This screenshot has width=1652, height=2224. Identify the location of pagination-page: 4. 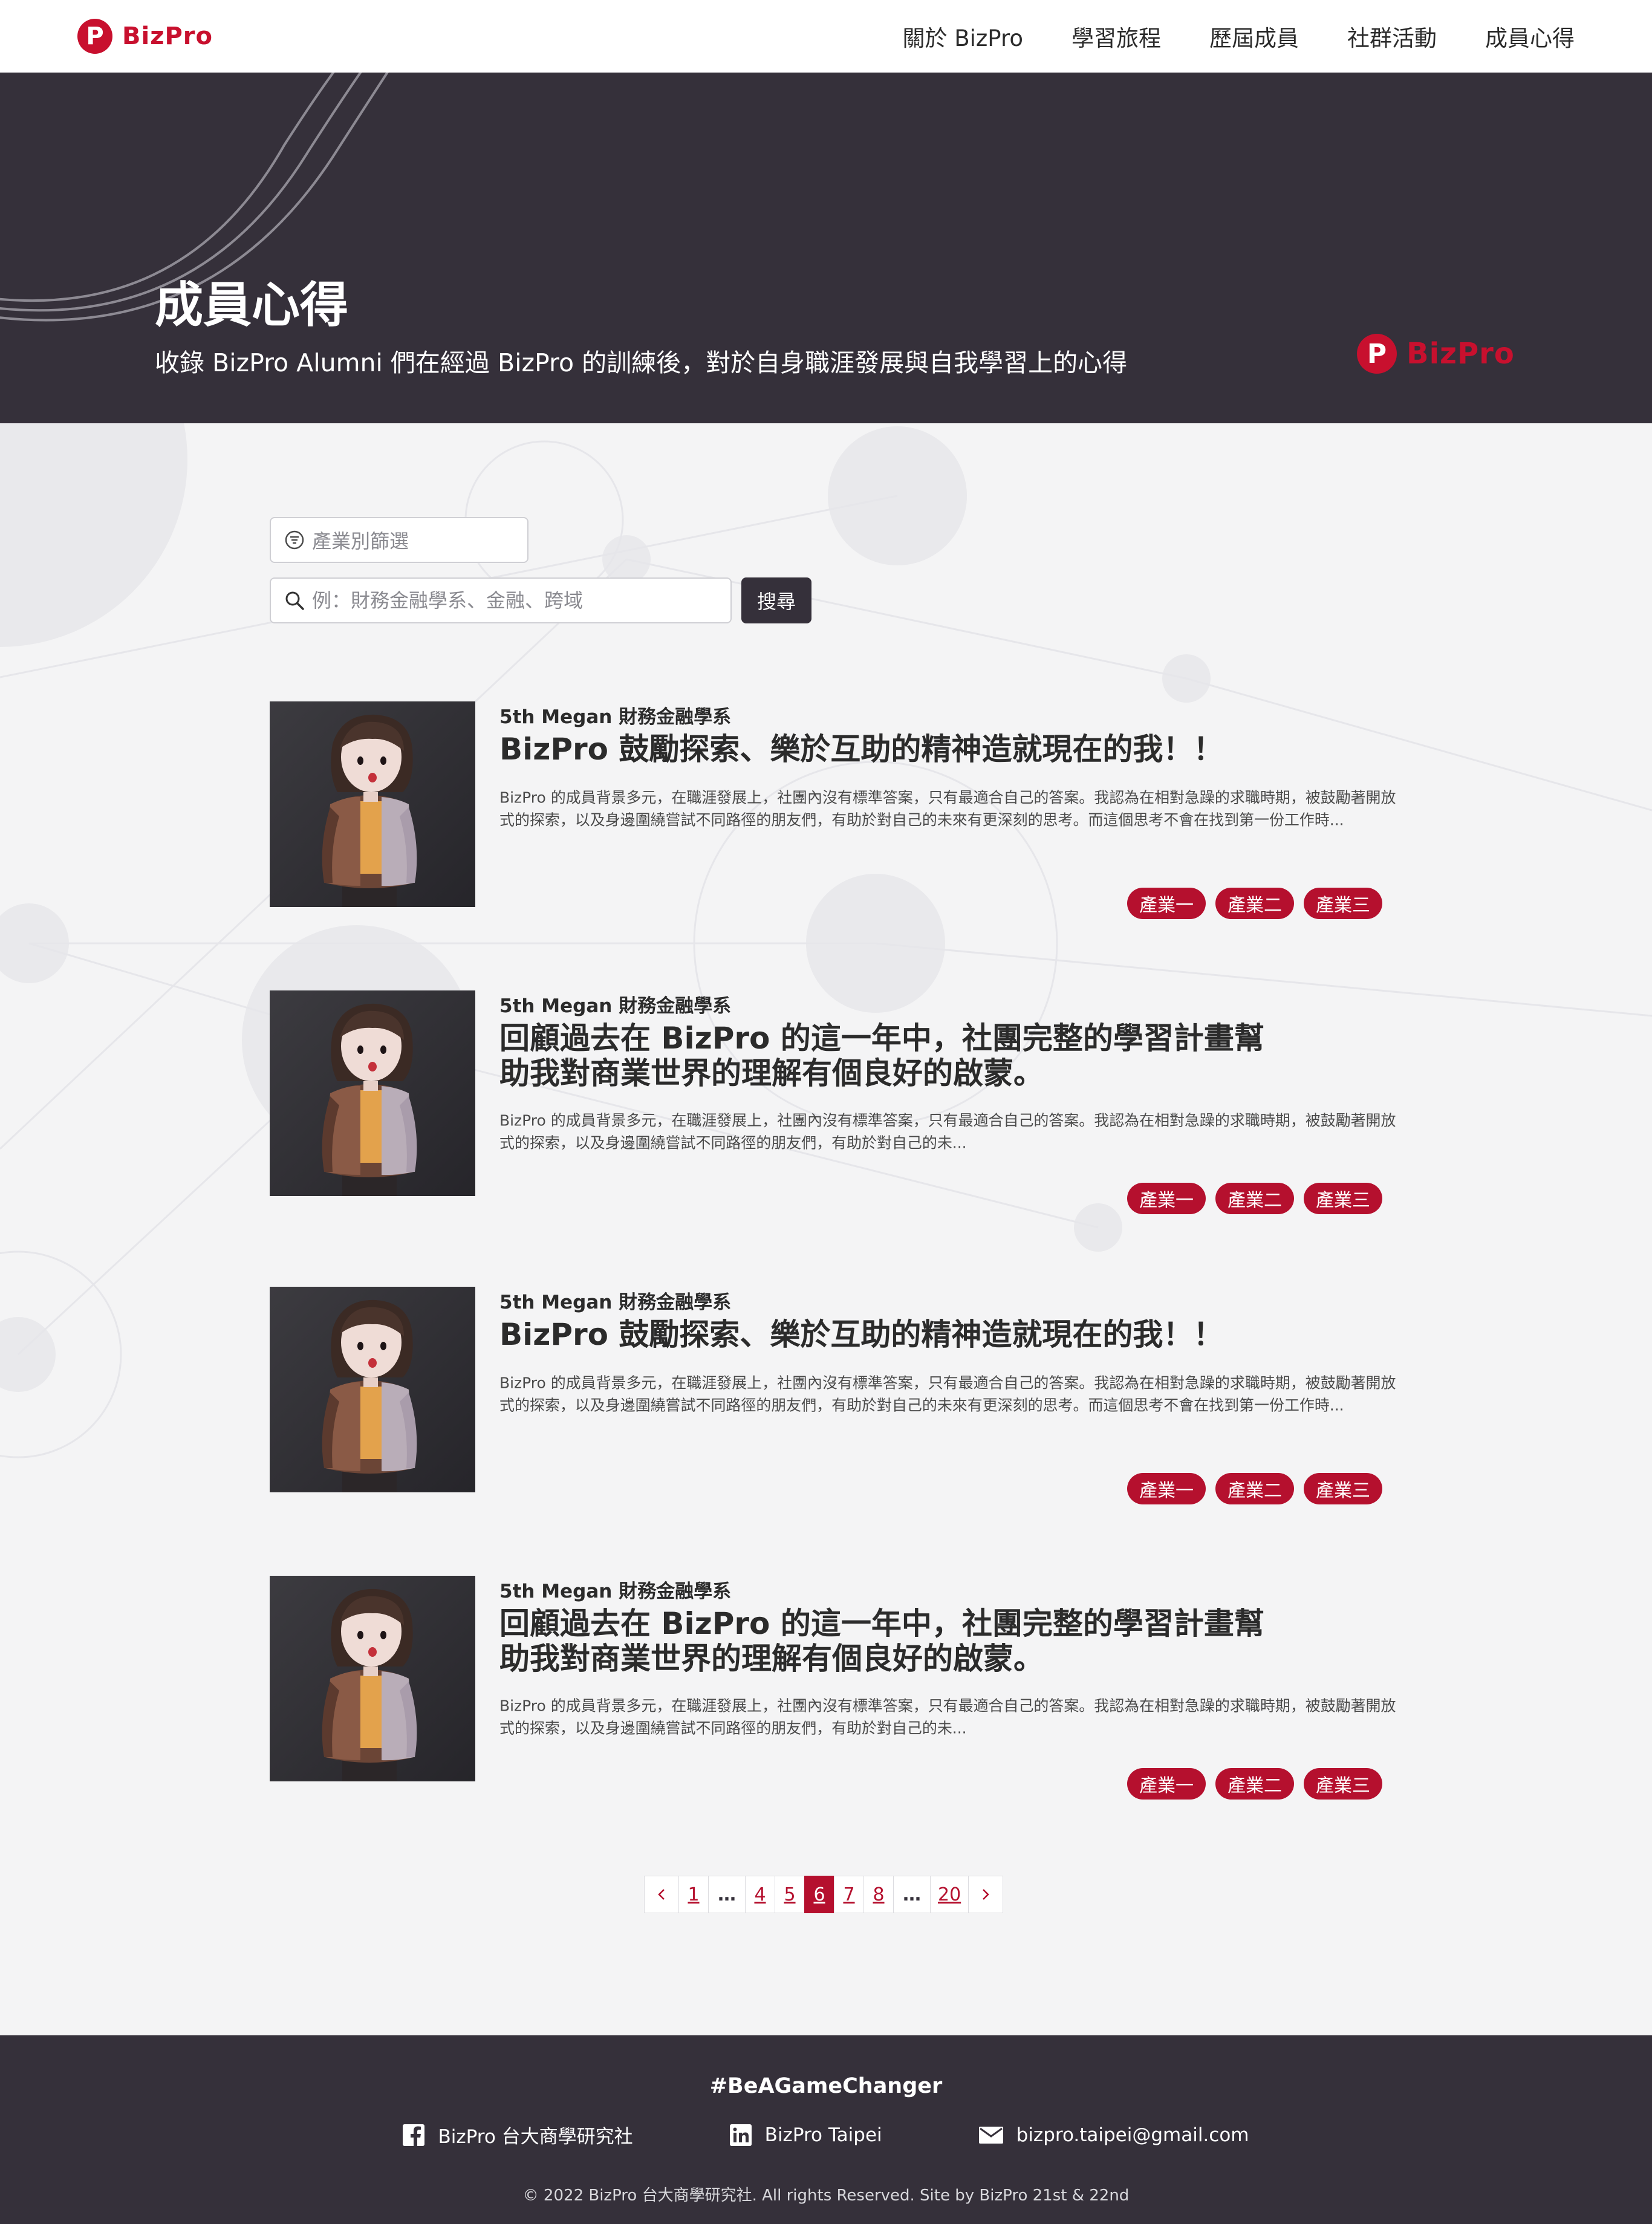
(760, 1894).